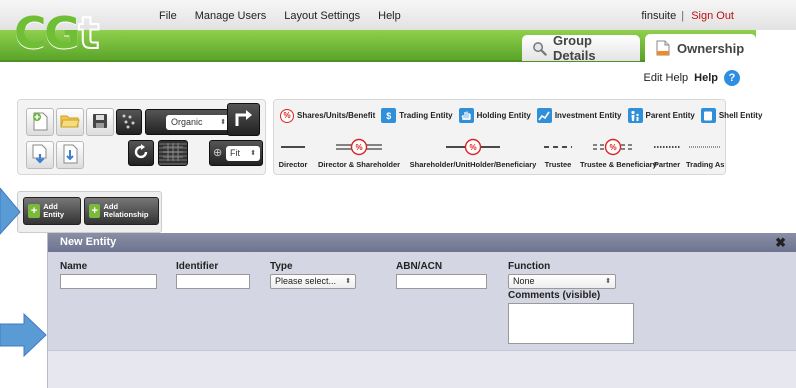  Describe the element at coordinates (70, 155) in the screenshot. I see `import-button` at that location.